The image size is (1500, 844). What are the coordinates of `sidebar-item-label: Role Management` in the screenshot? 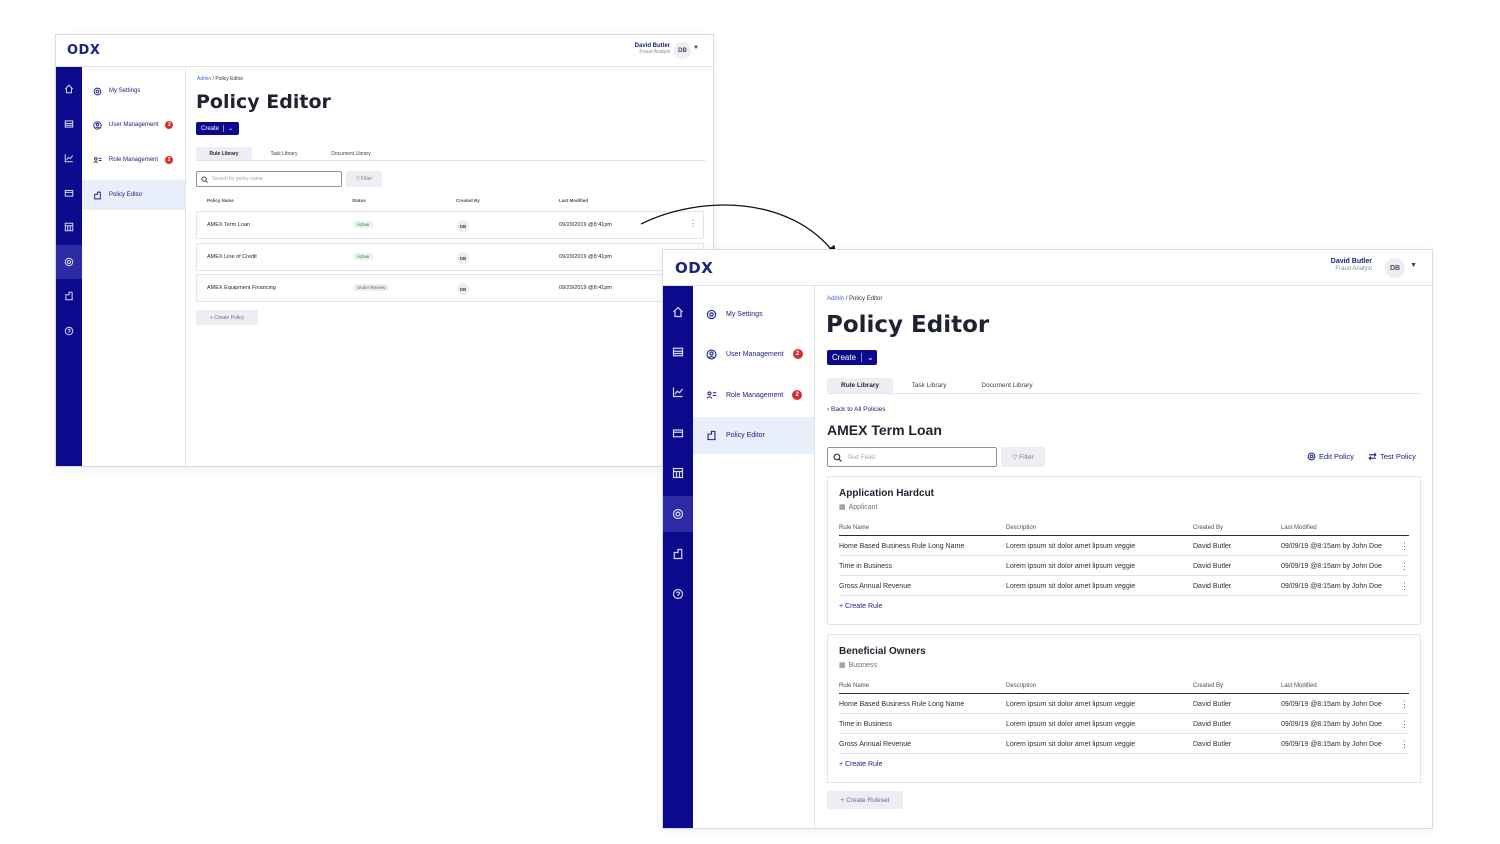 It's located at (755, 395).